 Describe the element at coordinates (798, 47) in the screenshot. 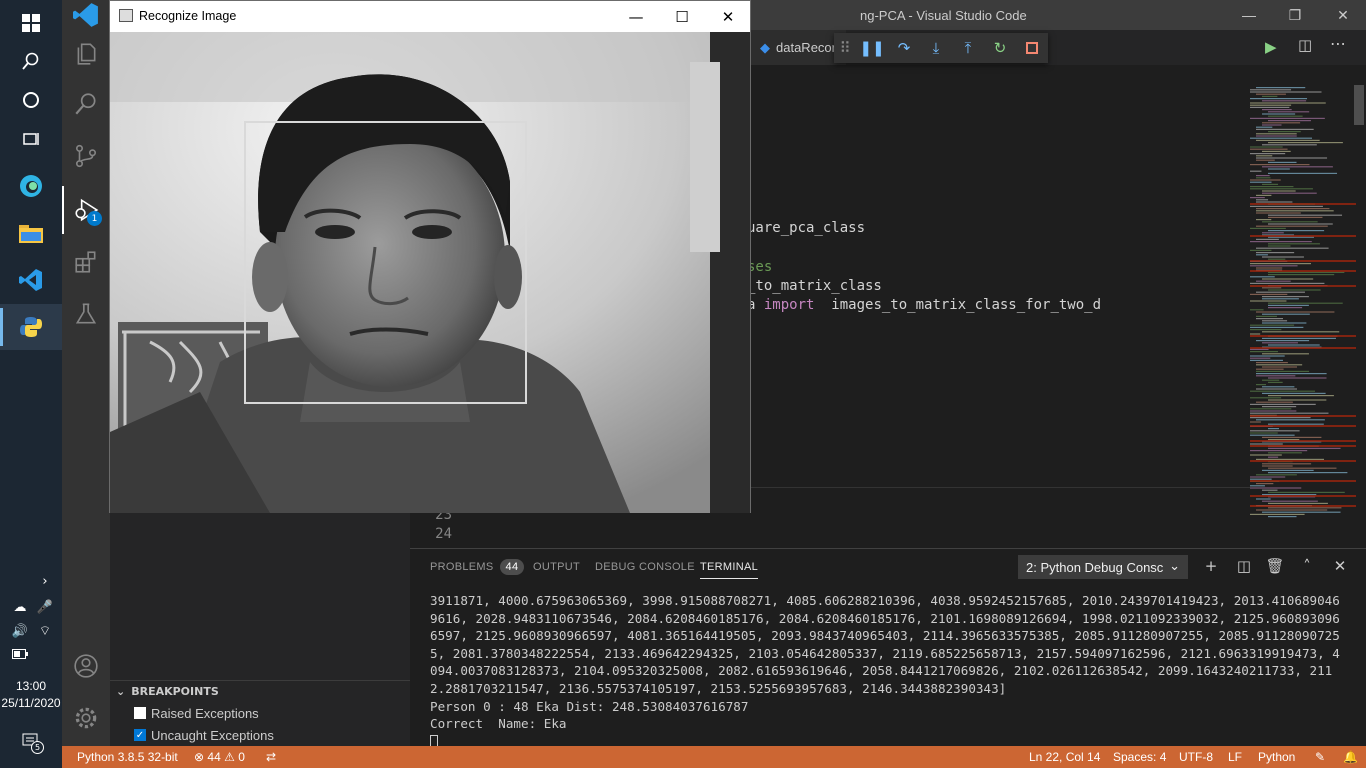

I see `editor-tab: ◆ dataRecor` at that location.